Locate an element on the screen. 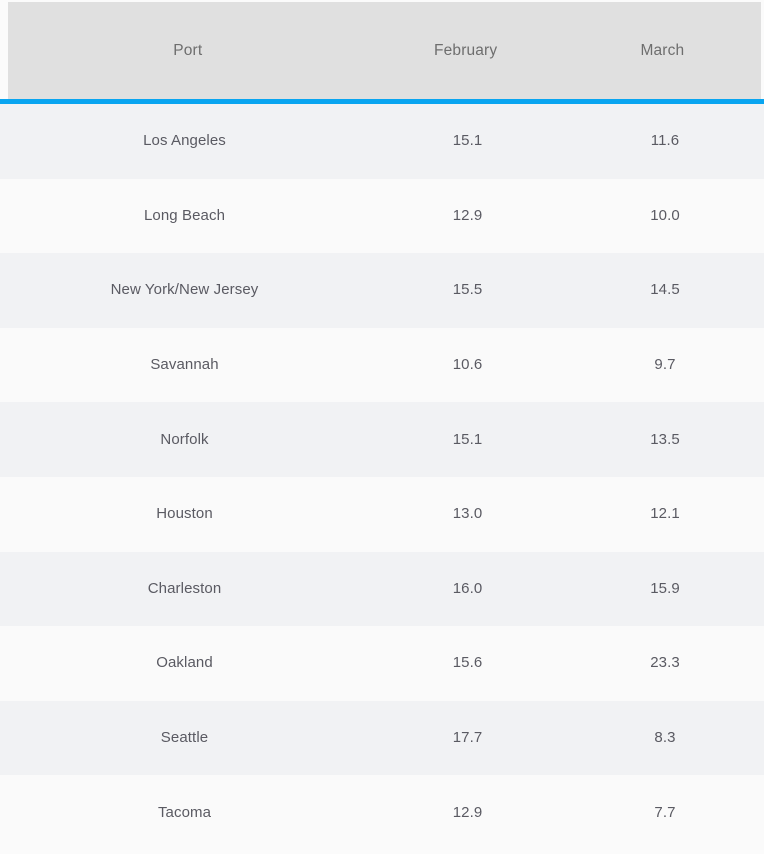 This screenshot has height=854, width=764. table-row: Charleston 16.0 15.9 is located at coordinates (382, 589).